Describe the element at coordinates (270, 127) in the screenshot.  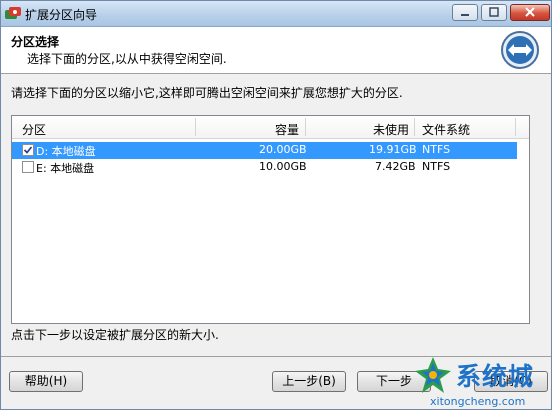
I see `list-header: 分区 容量 未使用 文件系统` at that location.